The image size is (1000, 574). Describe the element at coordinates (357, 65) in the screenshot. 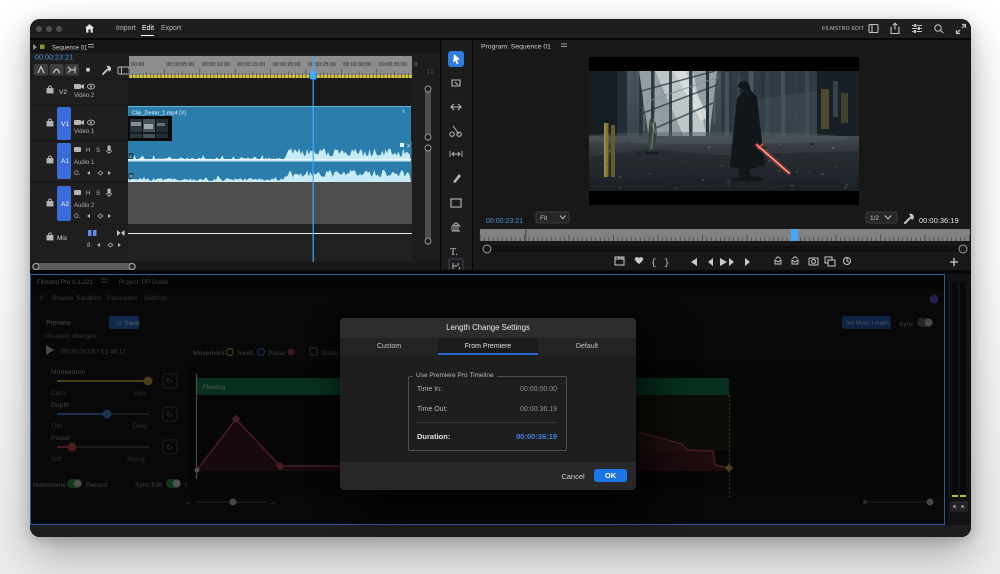

I see `svg-text: 00:00:30:00` at that location.